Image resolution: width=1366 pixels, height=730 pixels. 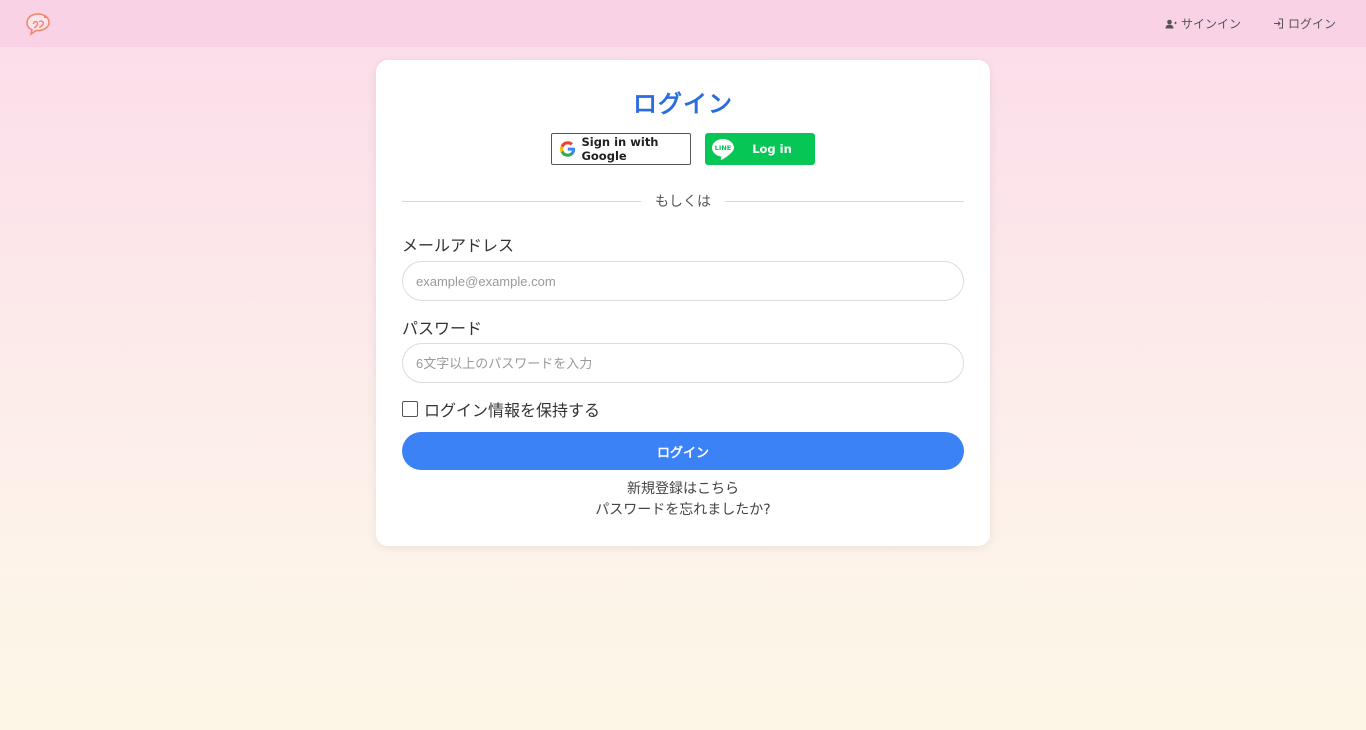 What do you see at coordinates (1250, 23) in the screenshot?
I see `nav-links: サインイン ログイン` at bounding box center [1250, 23].